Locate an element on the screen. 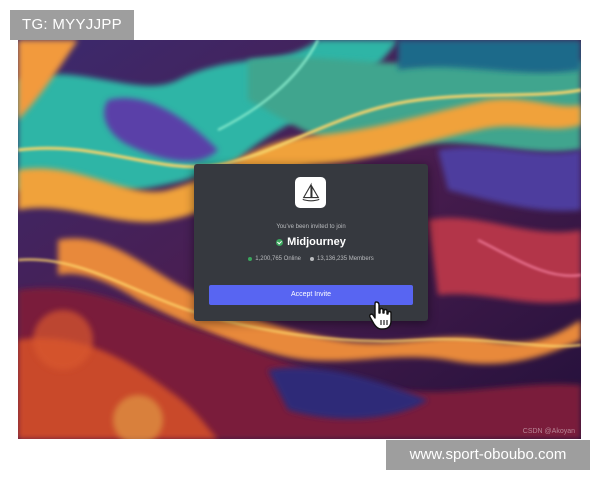 This screenshot has width=600, height=480. member-count: 13,136,235 Members is located at coordinates (342, 259).